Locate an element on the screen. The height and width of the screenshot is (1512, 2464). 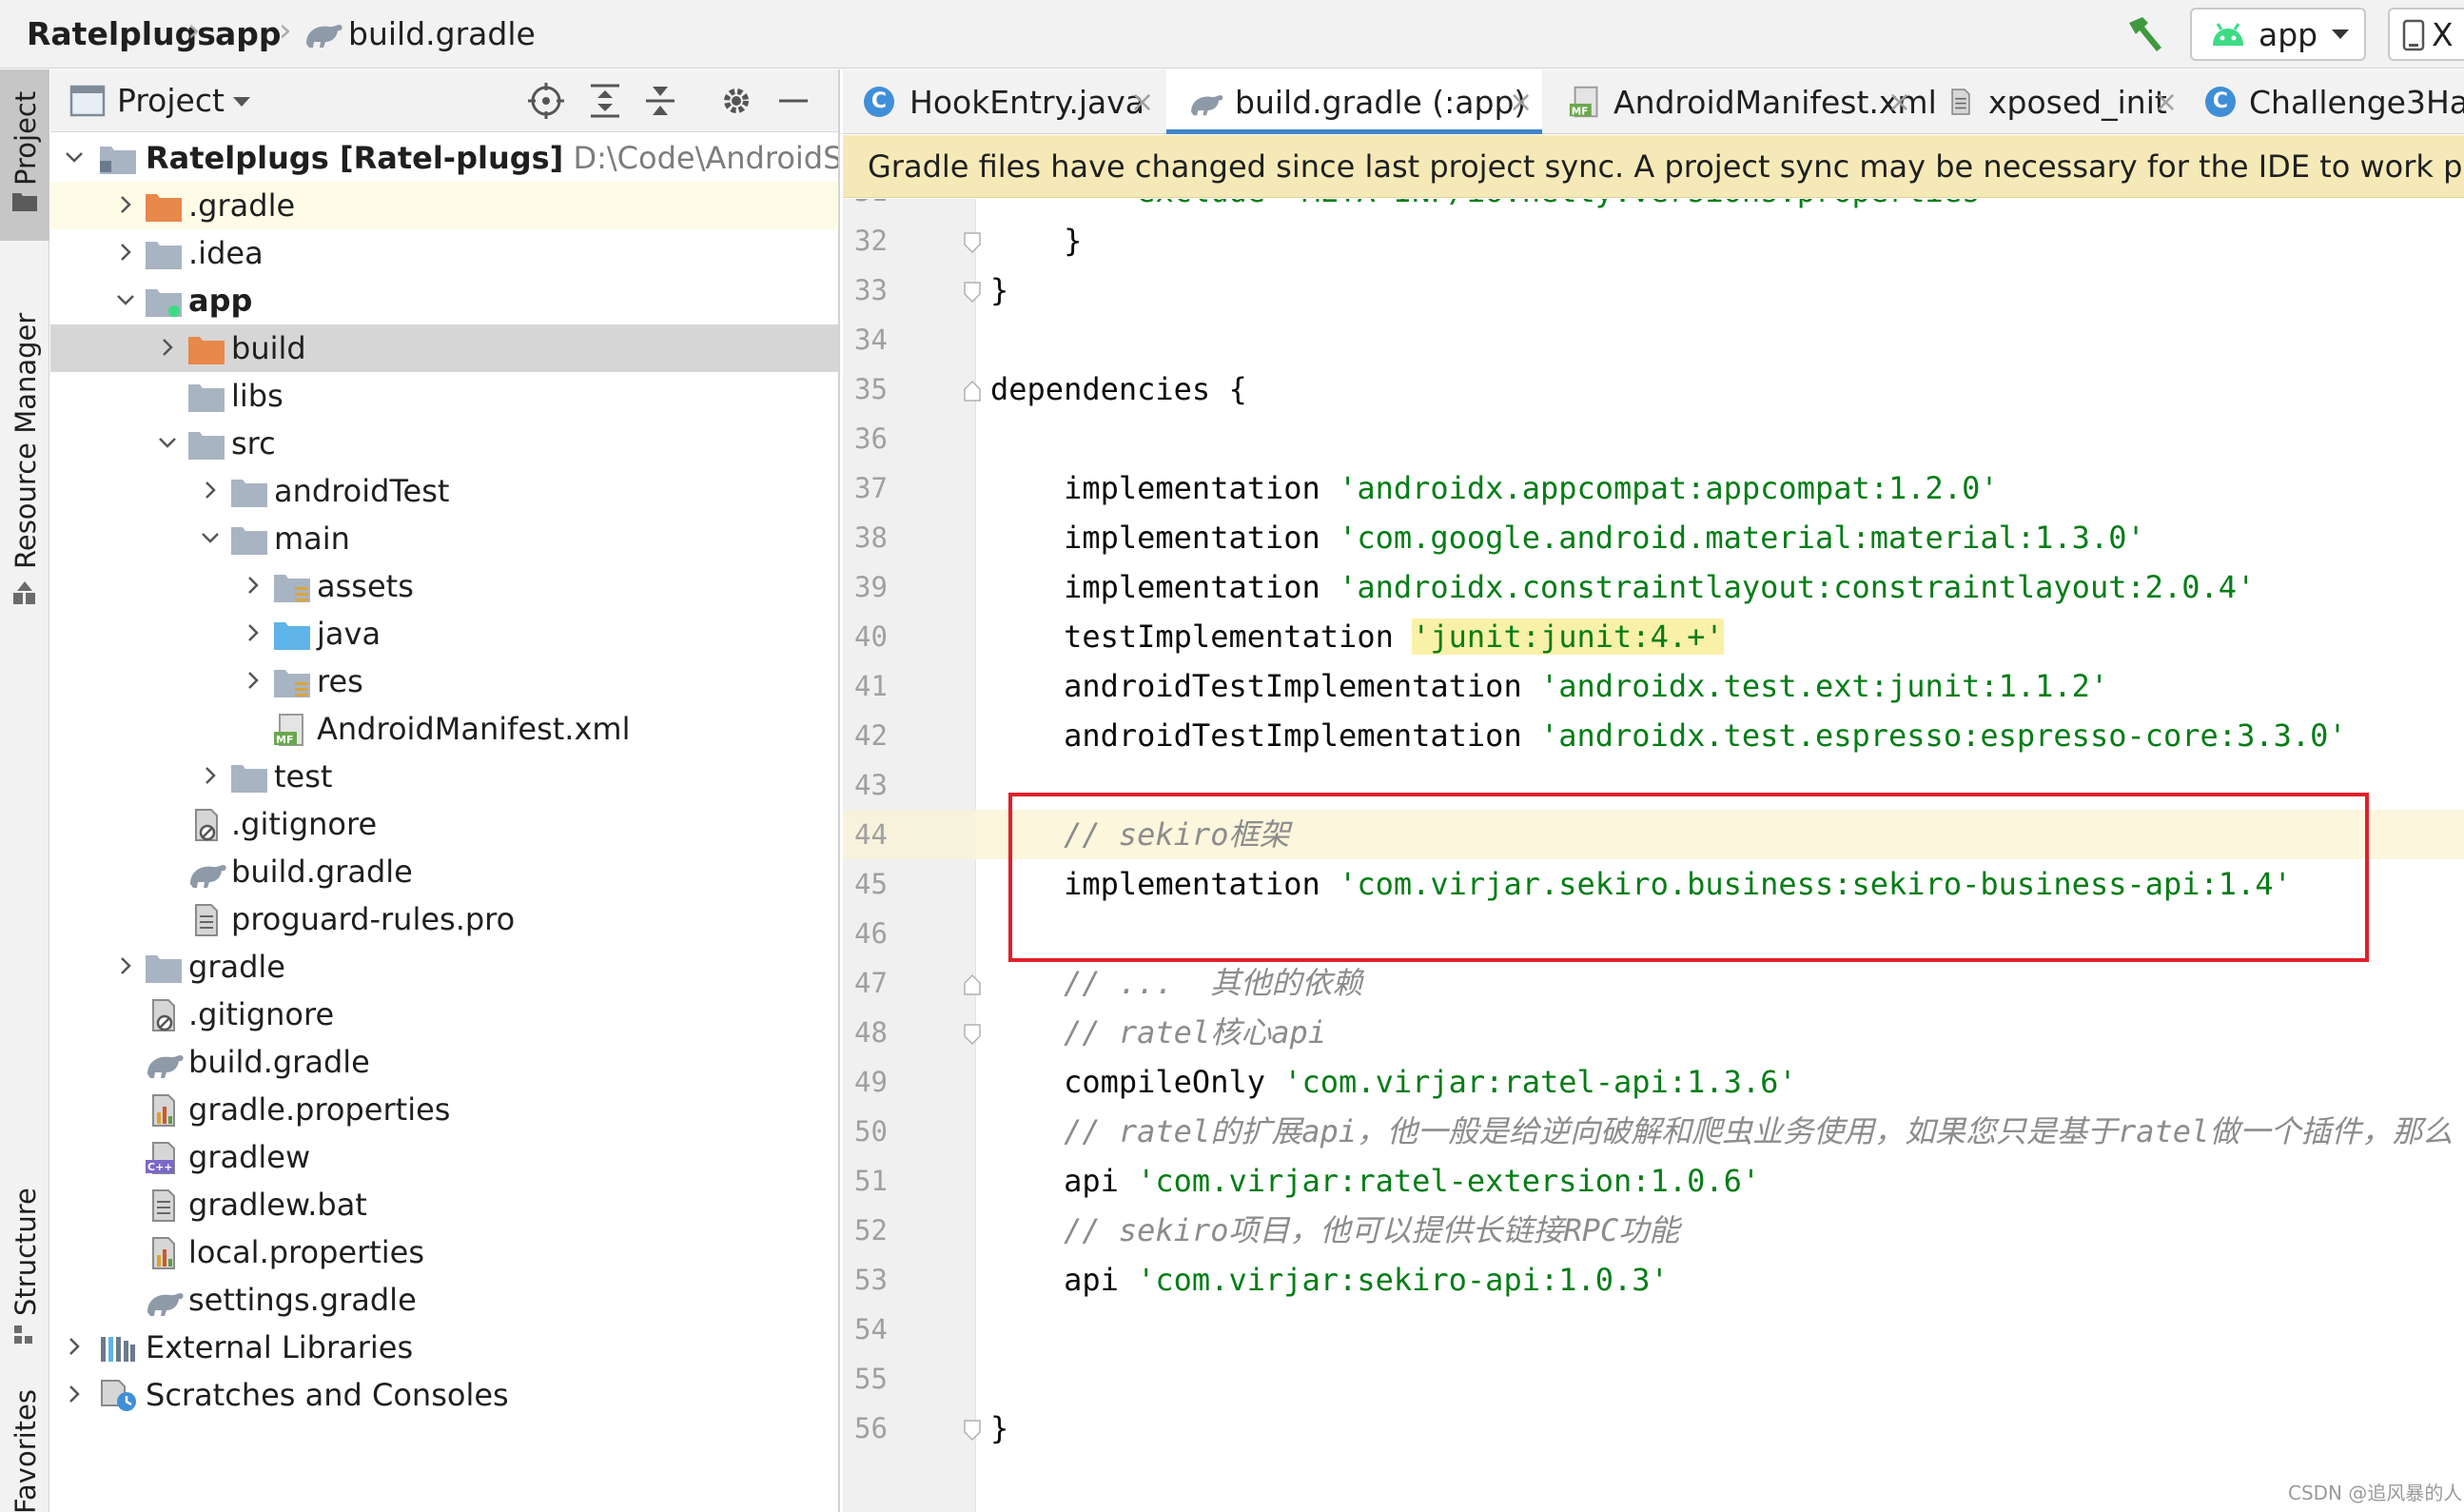
tree-item-app: app is located at coordinates (444, 300).